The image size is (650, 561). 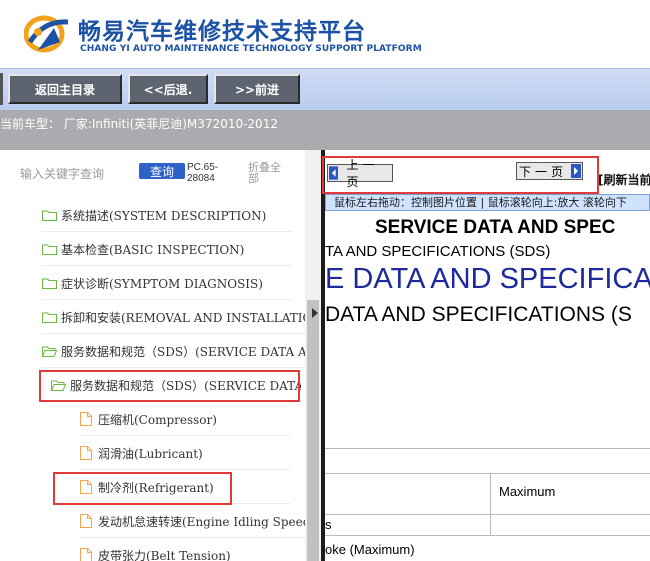 I want to click on doc-title-large: E DATA AND SPECIFICA, so click(x=487, y=279).